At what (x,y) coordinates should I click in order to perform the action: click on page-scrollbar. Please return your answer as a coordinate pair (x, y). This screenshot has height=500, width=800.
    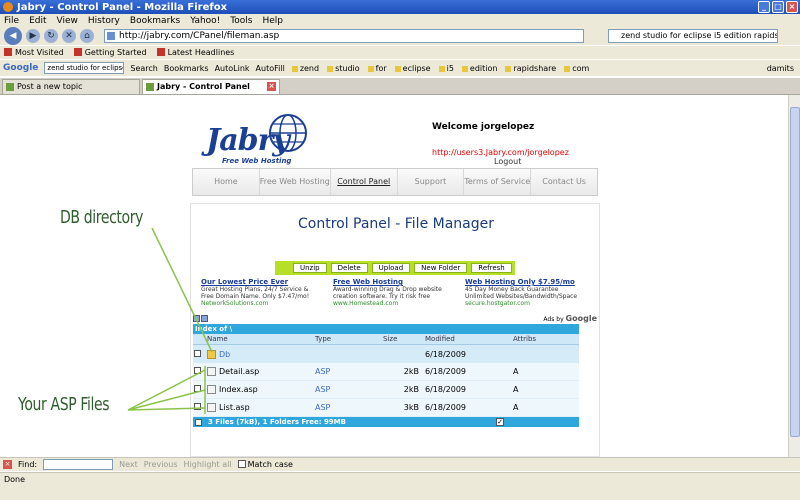
    Looking at the image, I should click on (794, 276).